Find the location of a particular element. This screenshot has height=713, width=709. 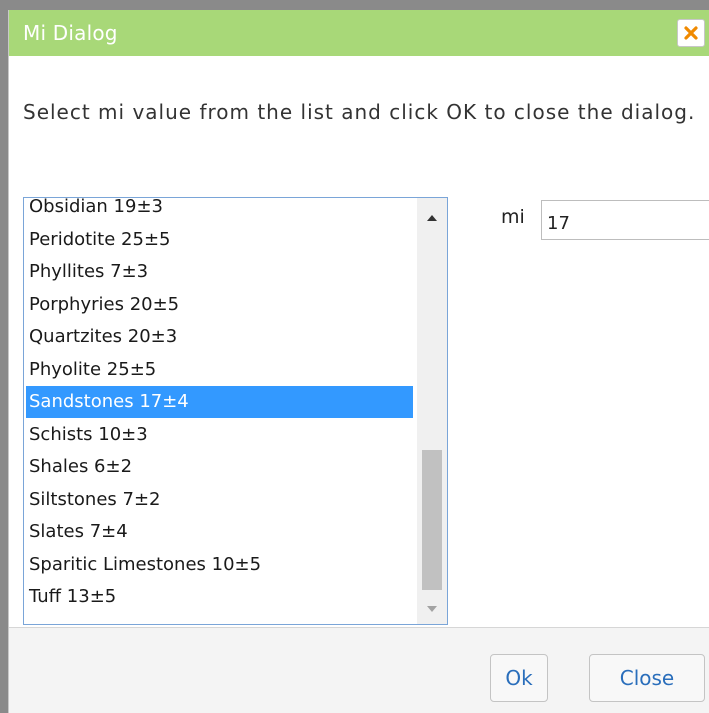

list-item: Porphyries 20±5 is located at coordinates (219, 305).